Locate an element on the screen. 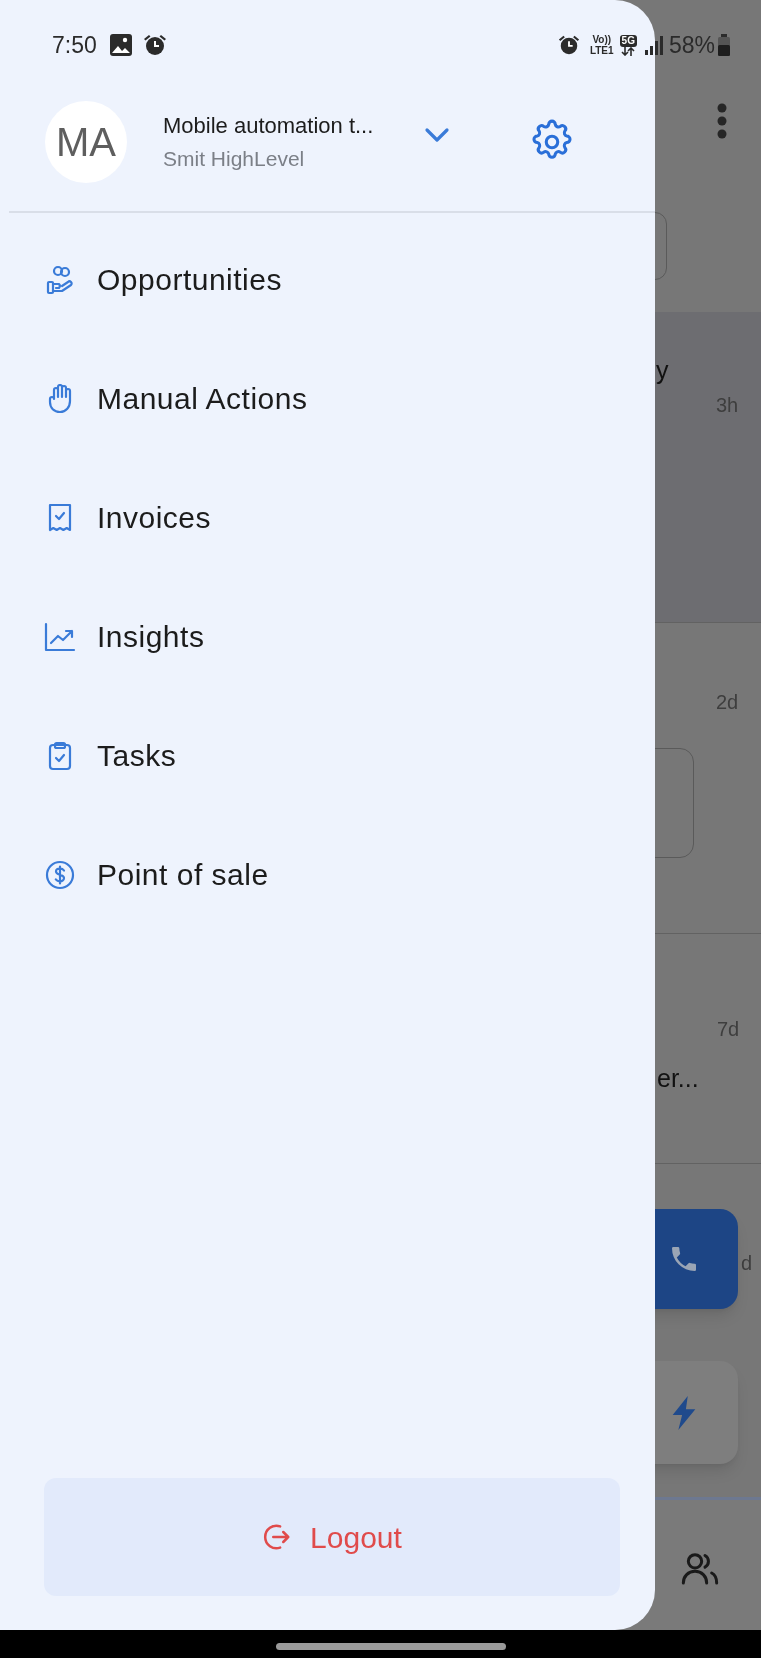 This screenshot has width=761, height=1658. hand-icon is located at coordinates (60, 398).